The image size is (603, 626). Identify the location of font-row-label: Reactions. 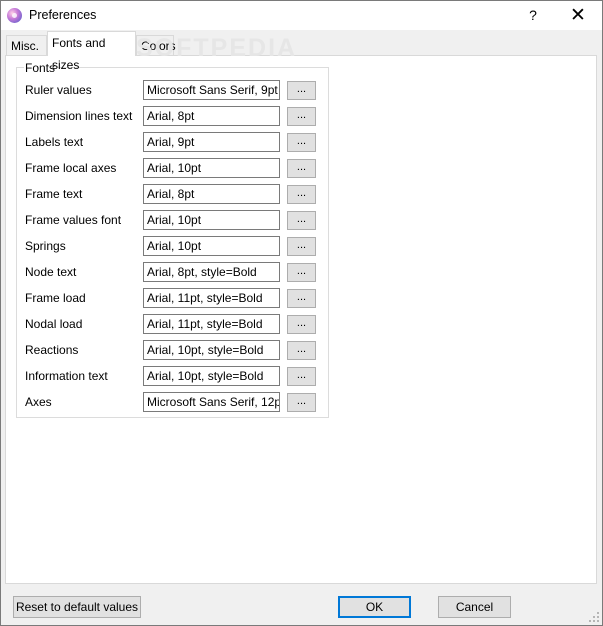
(52, 350).